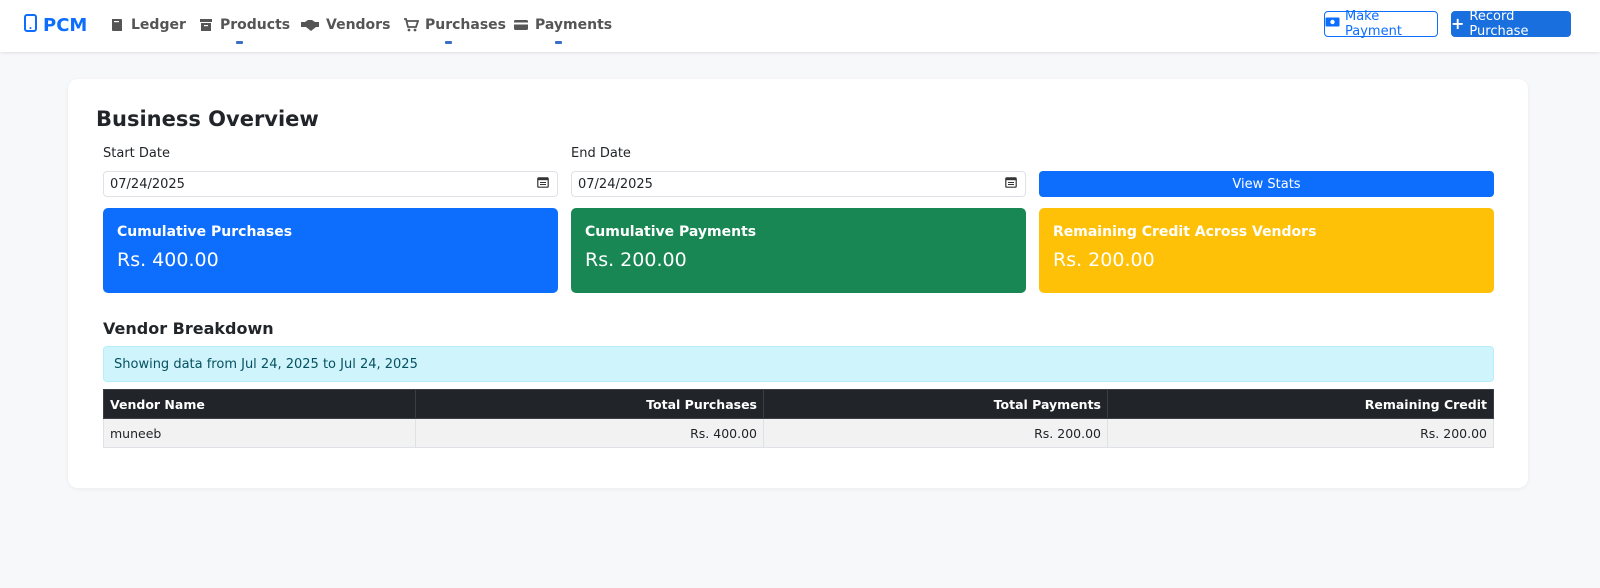  I want to click on stat-value: Rs. 400.00, so click(168, 260).